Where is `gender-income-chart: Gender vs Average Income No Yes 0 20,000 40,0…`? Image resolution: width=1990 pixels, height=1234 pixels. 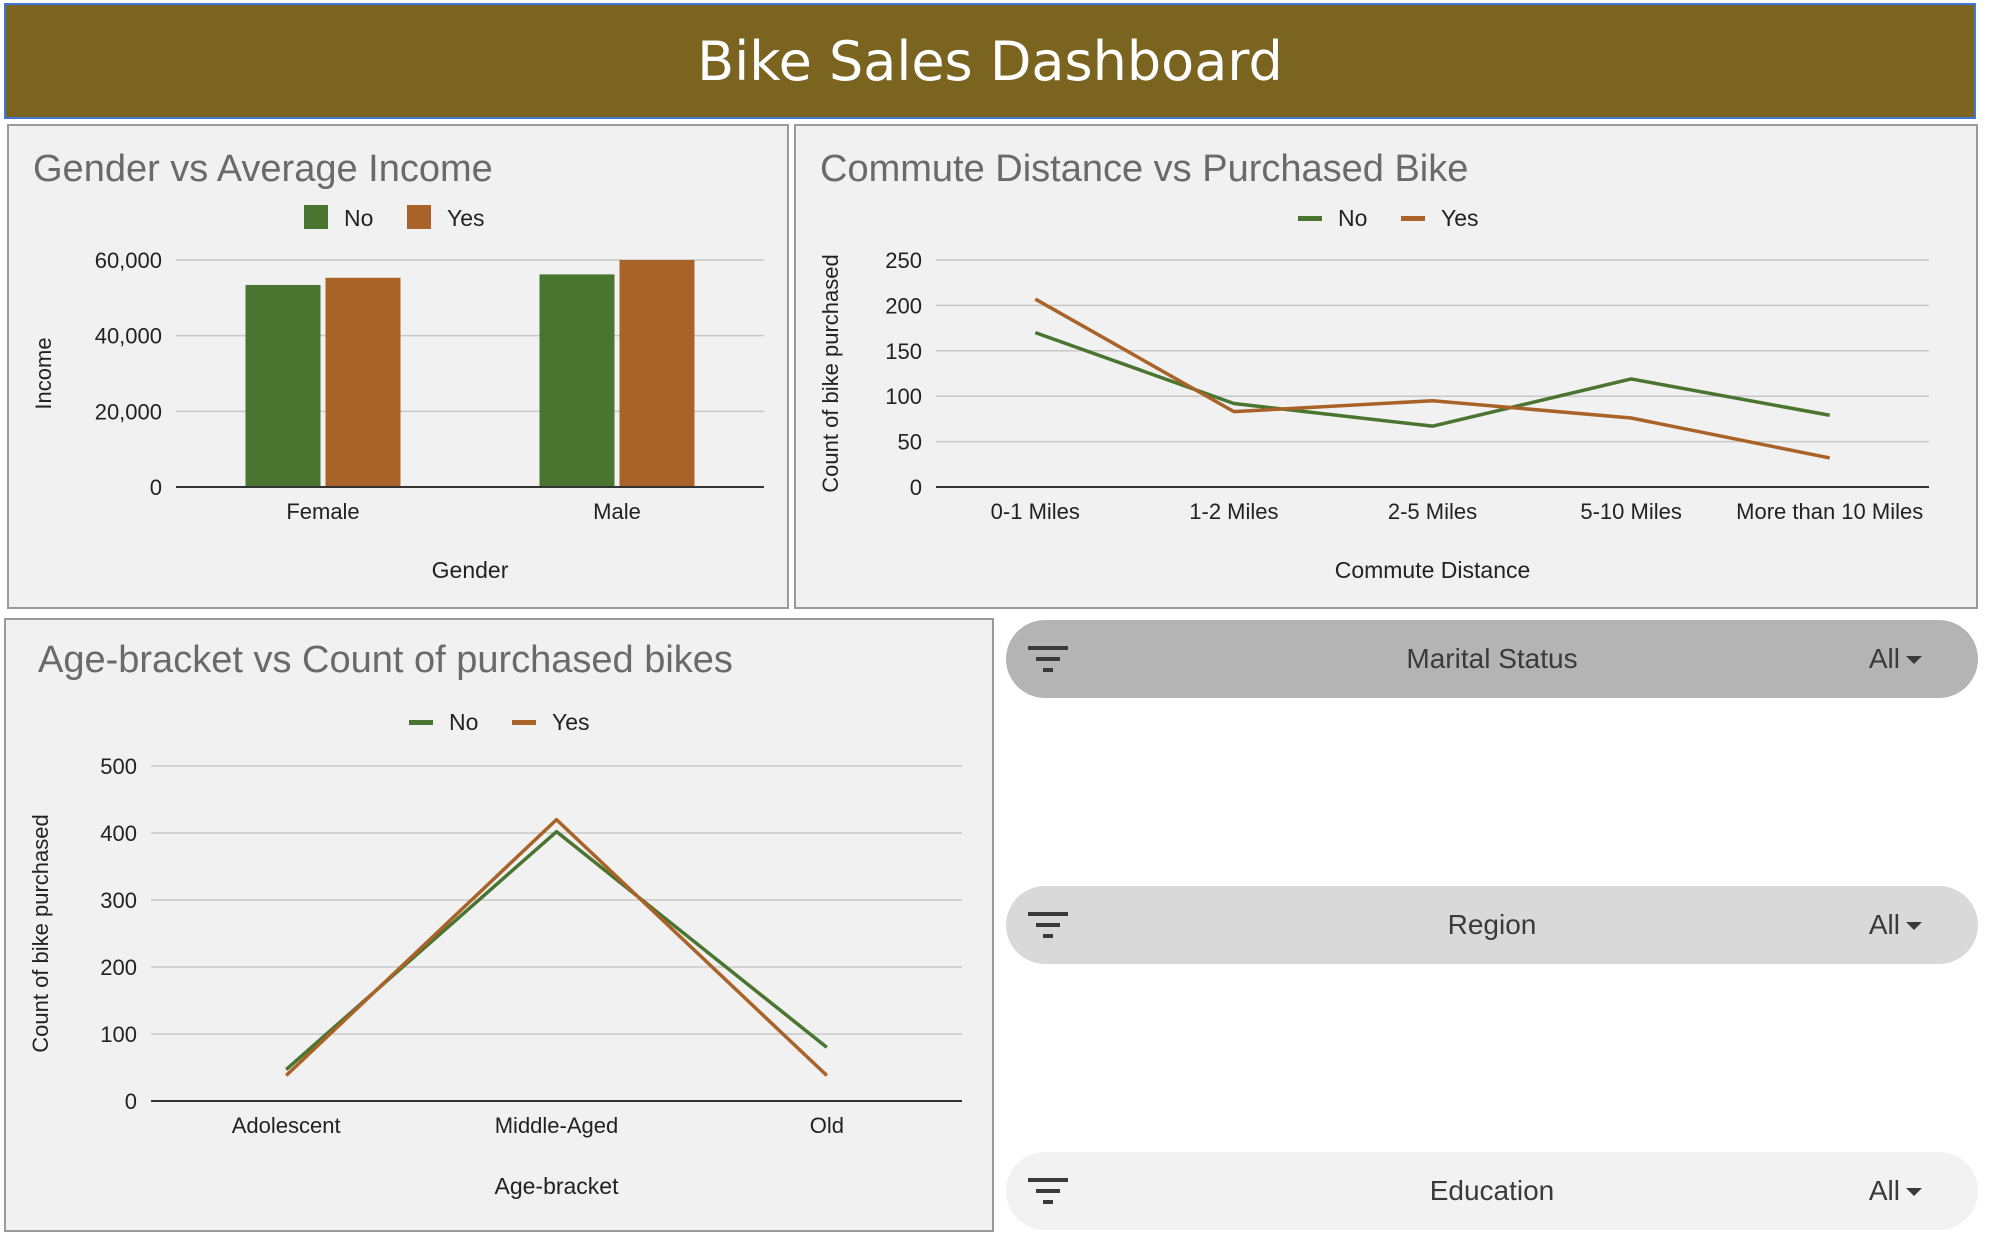 gender-income-chart: Gender vs Average Income No Yes 0 20,000 40,0… is located at coordinates (397, 365).